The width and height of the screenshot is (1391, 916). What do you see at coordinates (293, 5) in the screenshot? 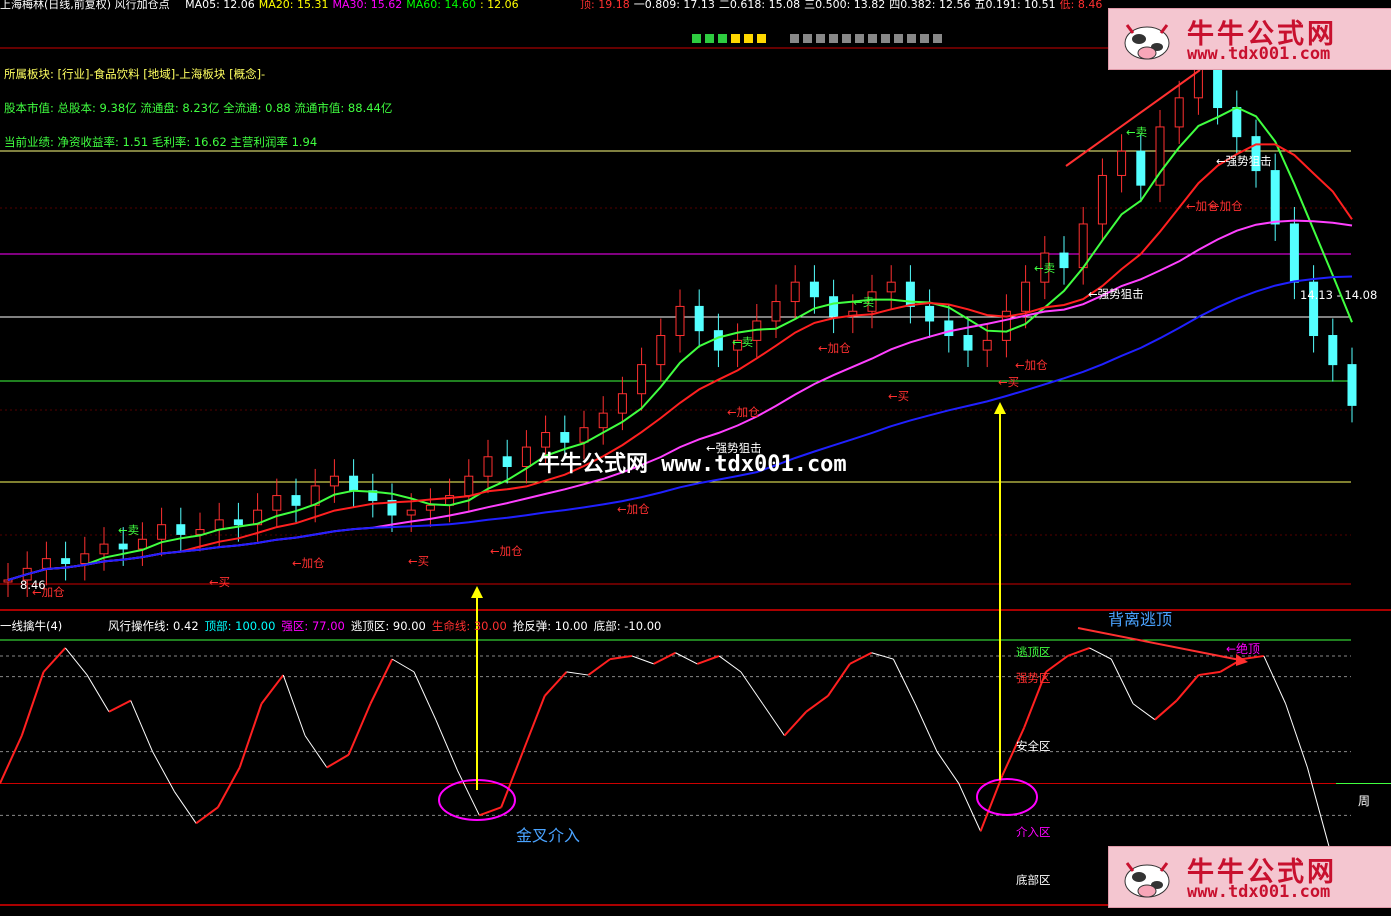
I see `ma-legend-1: MA20: 15.31` at bounding box center [293, 5].